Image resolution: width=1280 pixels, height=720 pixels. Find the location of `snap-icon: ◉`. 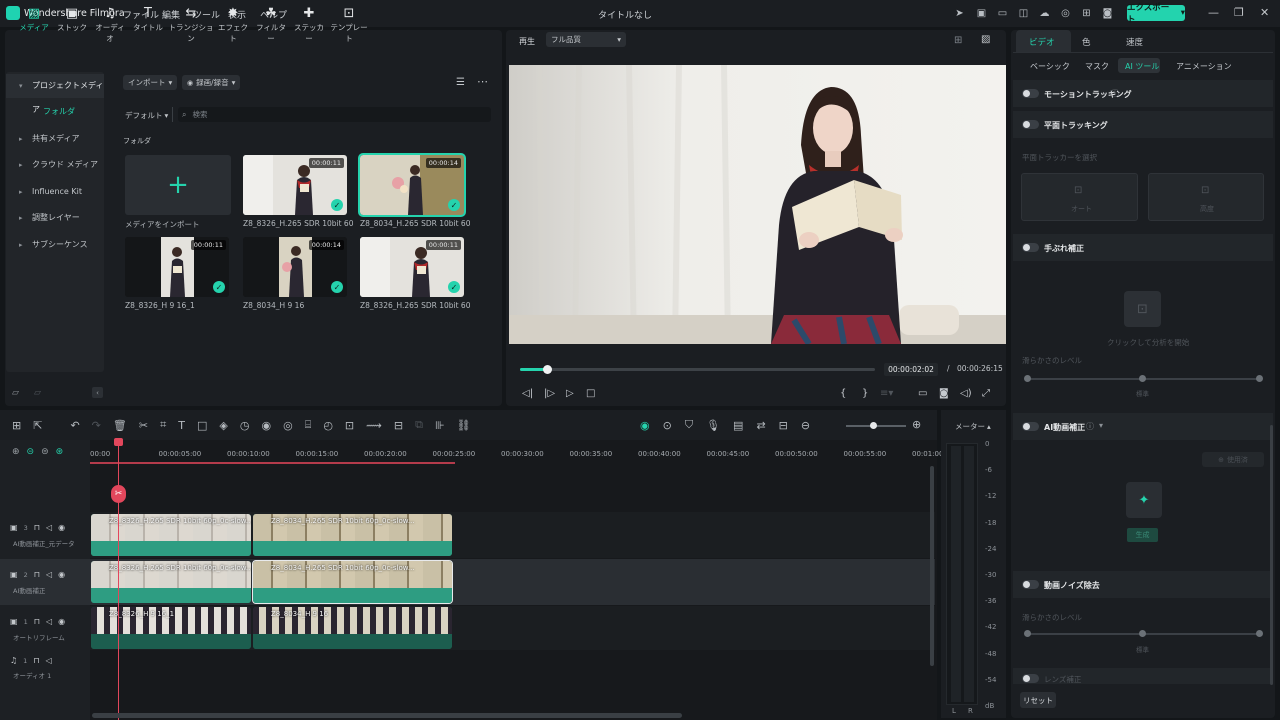

snap-icon: ◉ is located at coordinates (645, 425).